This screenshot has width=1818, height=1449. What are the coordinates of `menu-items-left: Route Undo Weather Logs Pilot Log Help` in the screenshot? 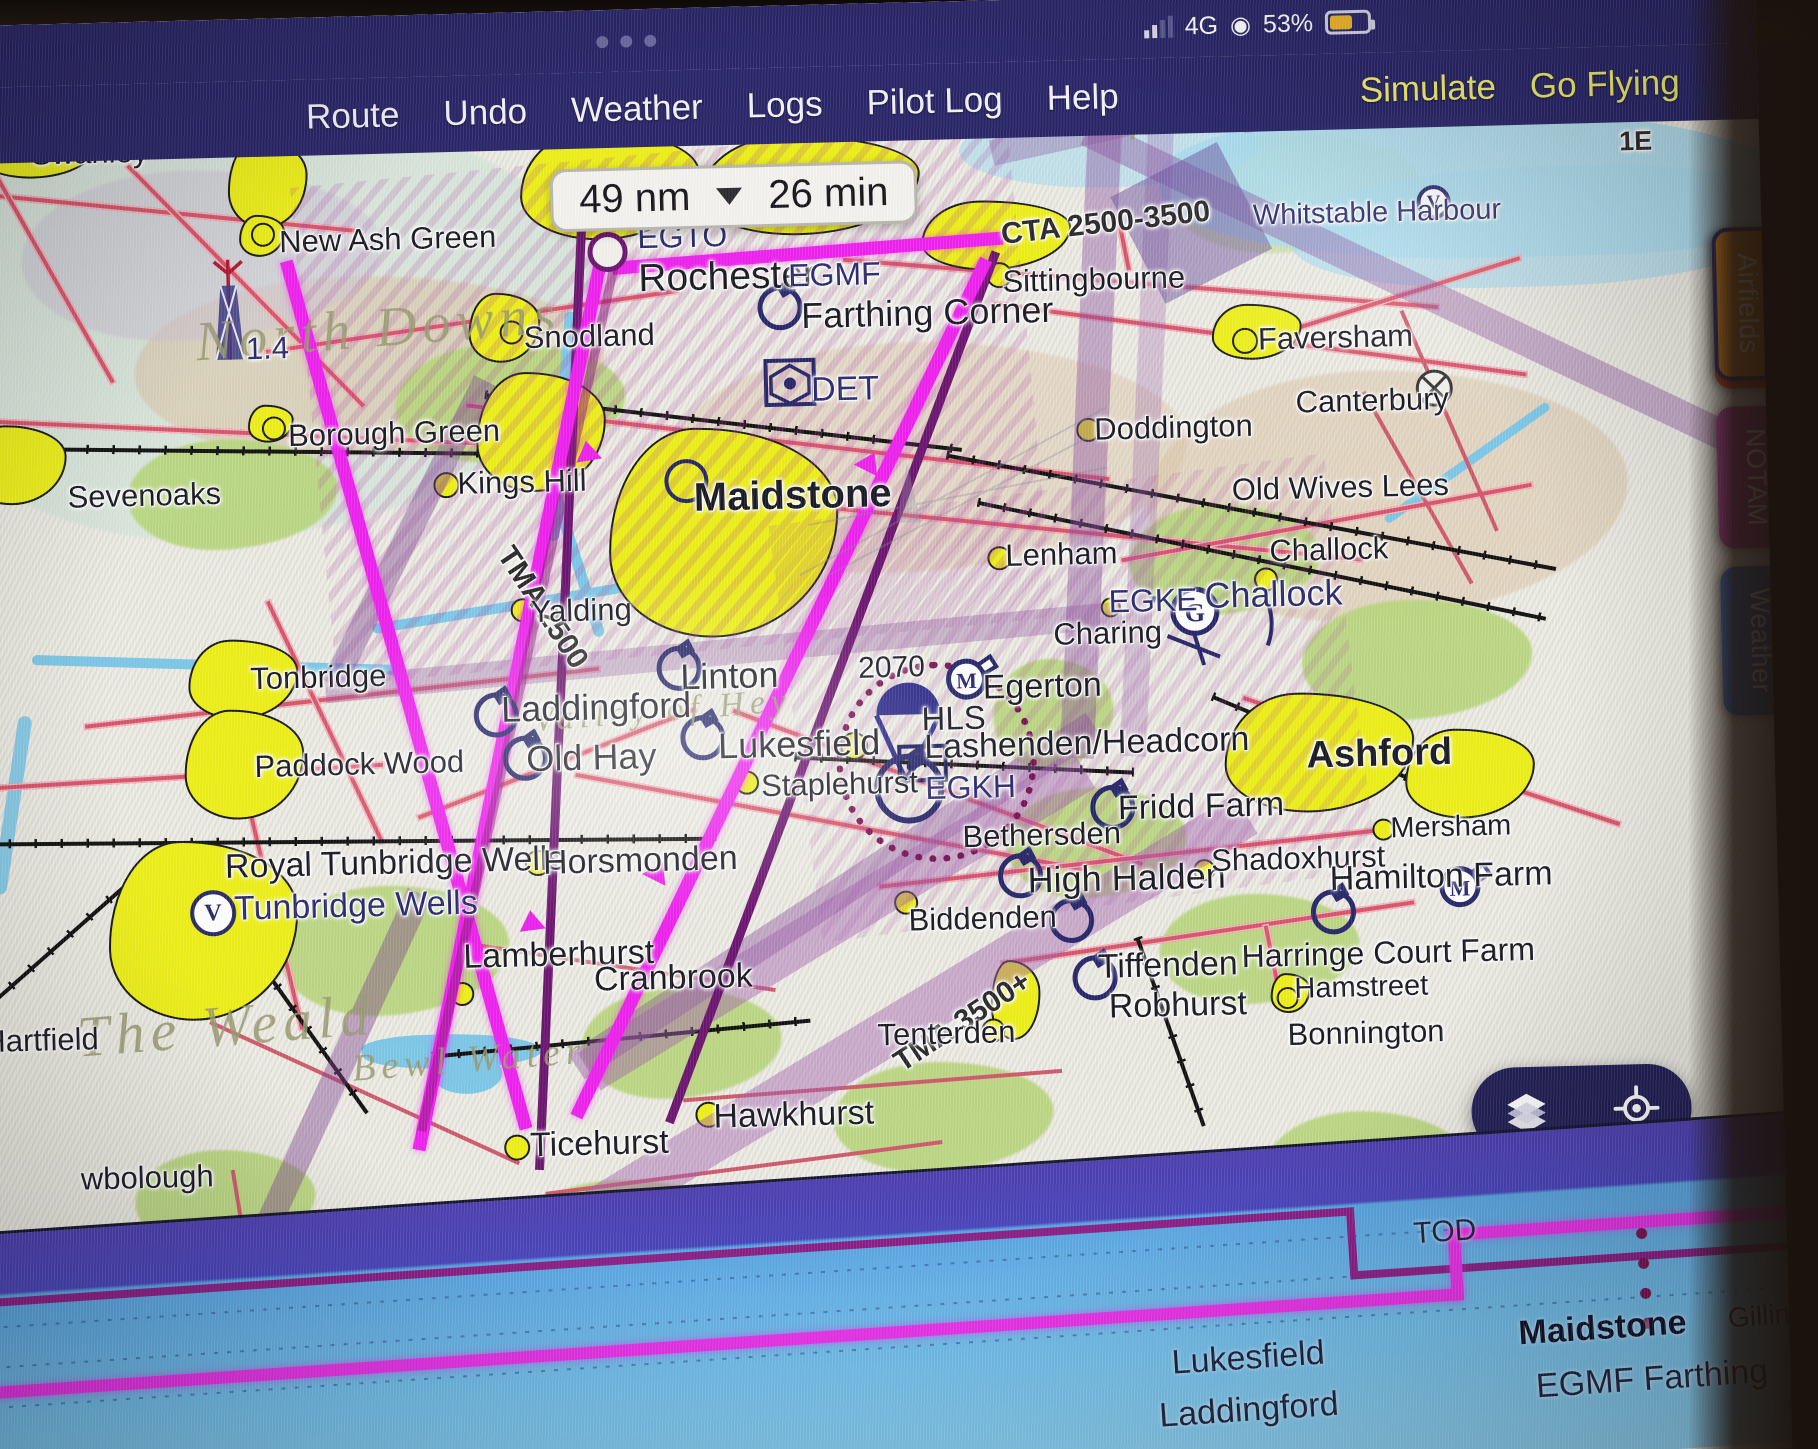 It's located at (713, 107).